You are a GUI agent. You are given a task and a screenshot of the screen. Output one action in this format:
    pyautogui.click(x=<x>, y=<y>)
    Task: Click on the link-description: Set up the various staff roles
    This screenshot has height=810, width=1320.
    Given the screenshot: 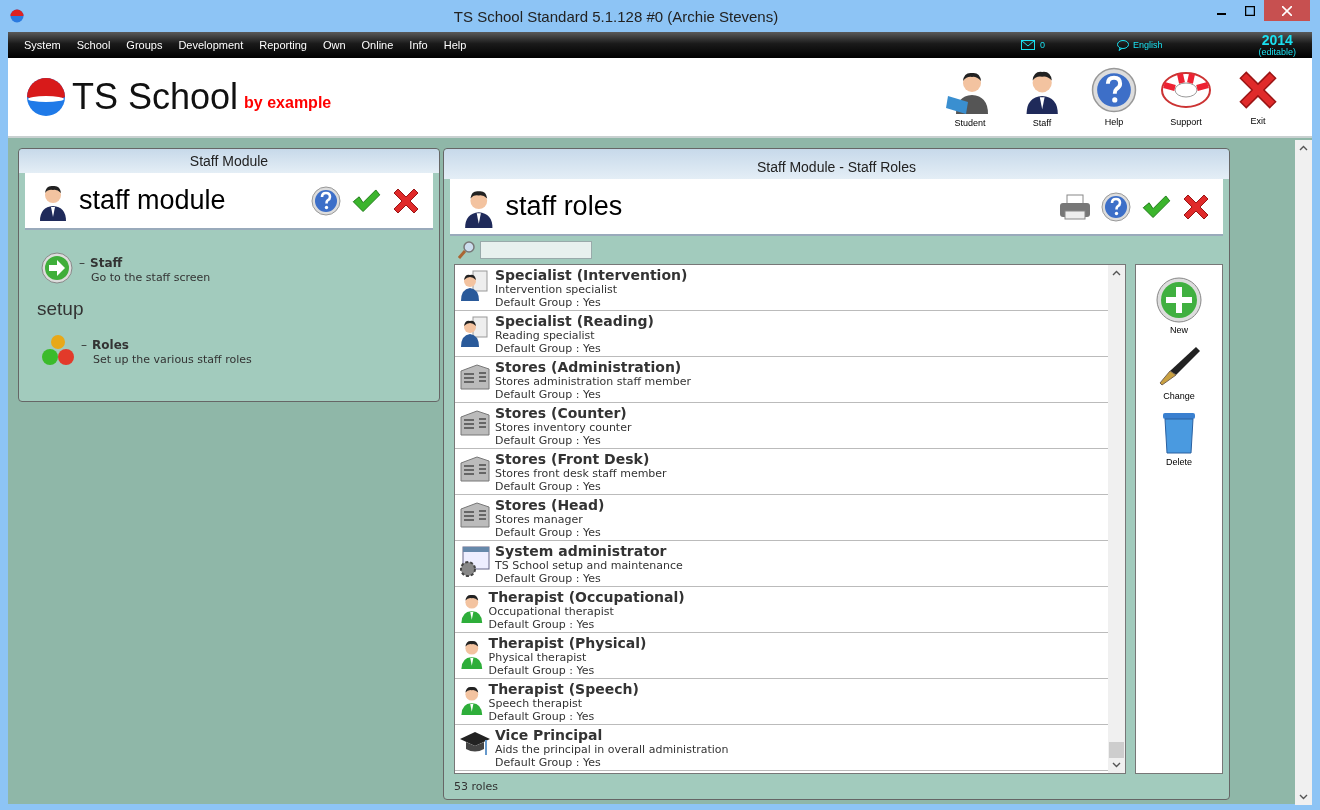 What is the action you would take?
    pyautogui.click(x=172, y=359)
    